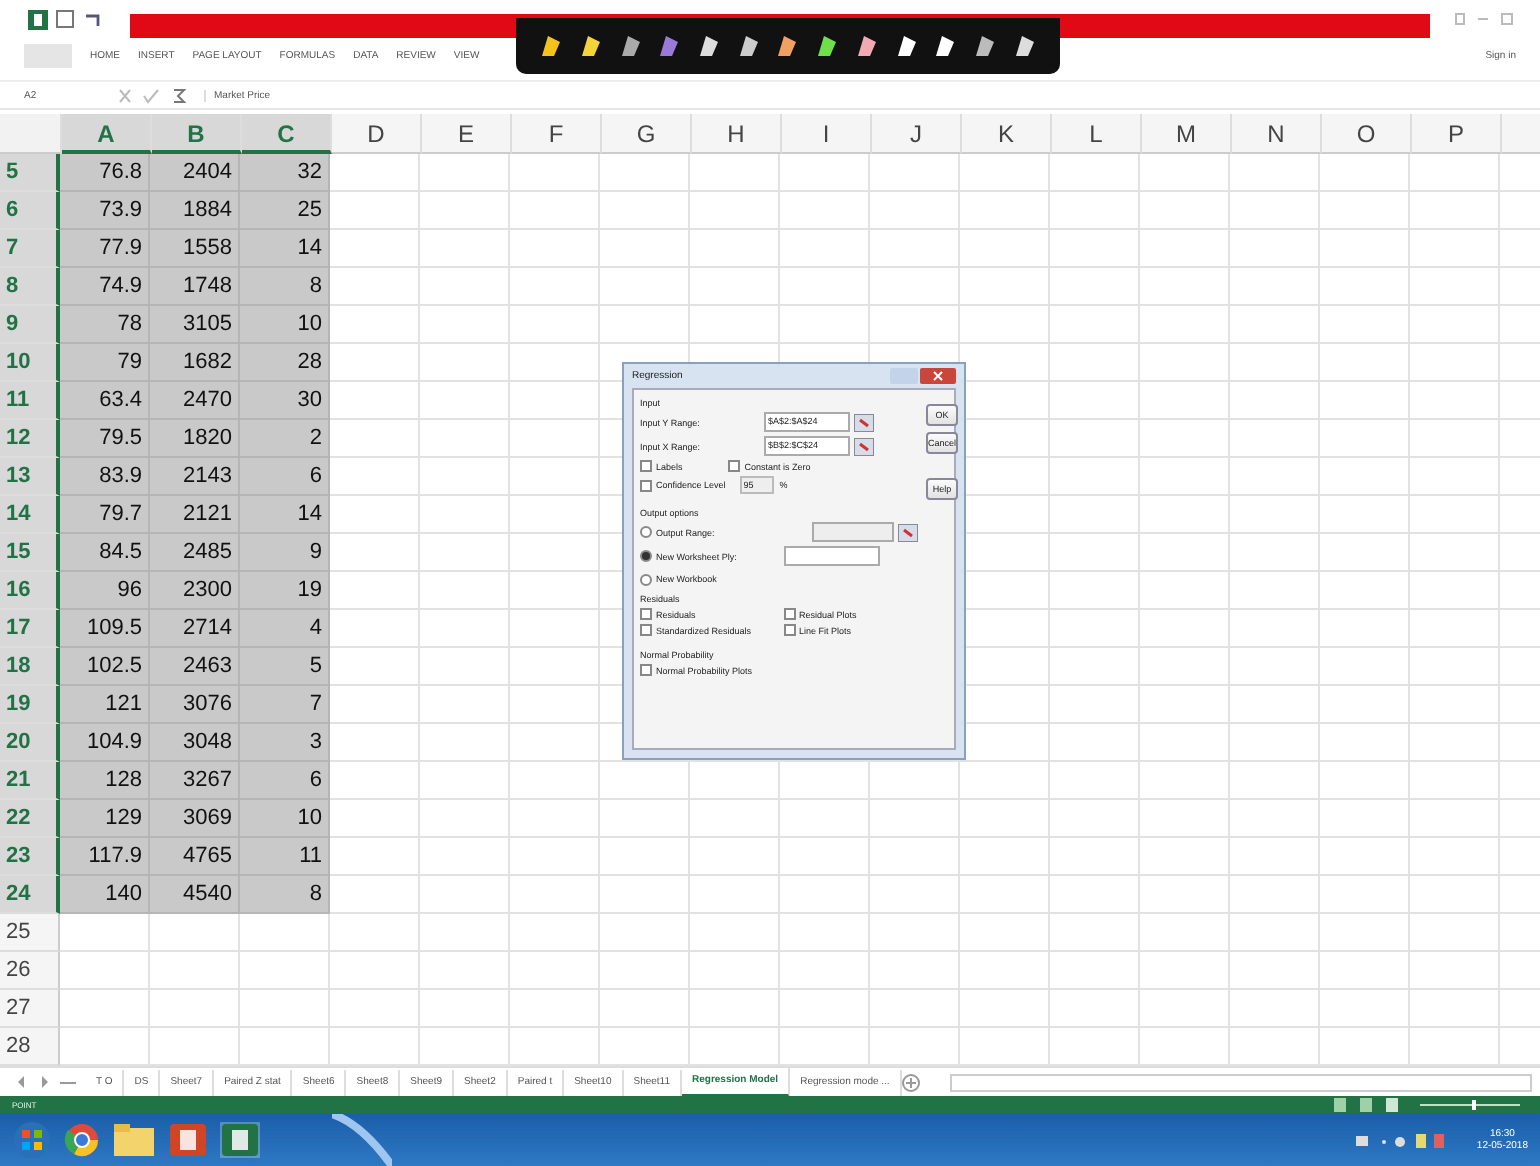  Describe the element at coordinates (30, 1047) in the screenshot. I see `row-header: 28` at that location.